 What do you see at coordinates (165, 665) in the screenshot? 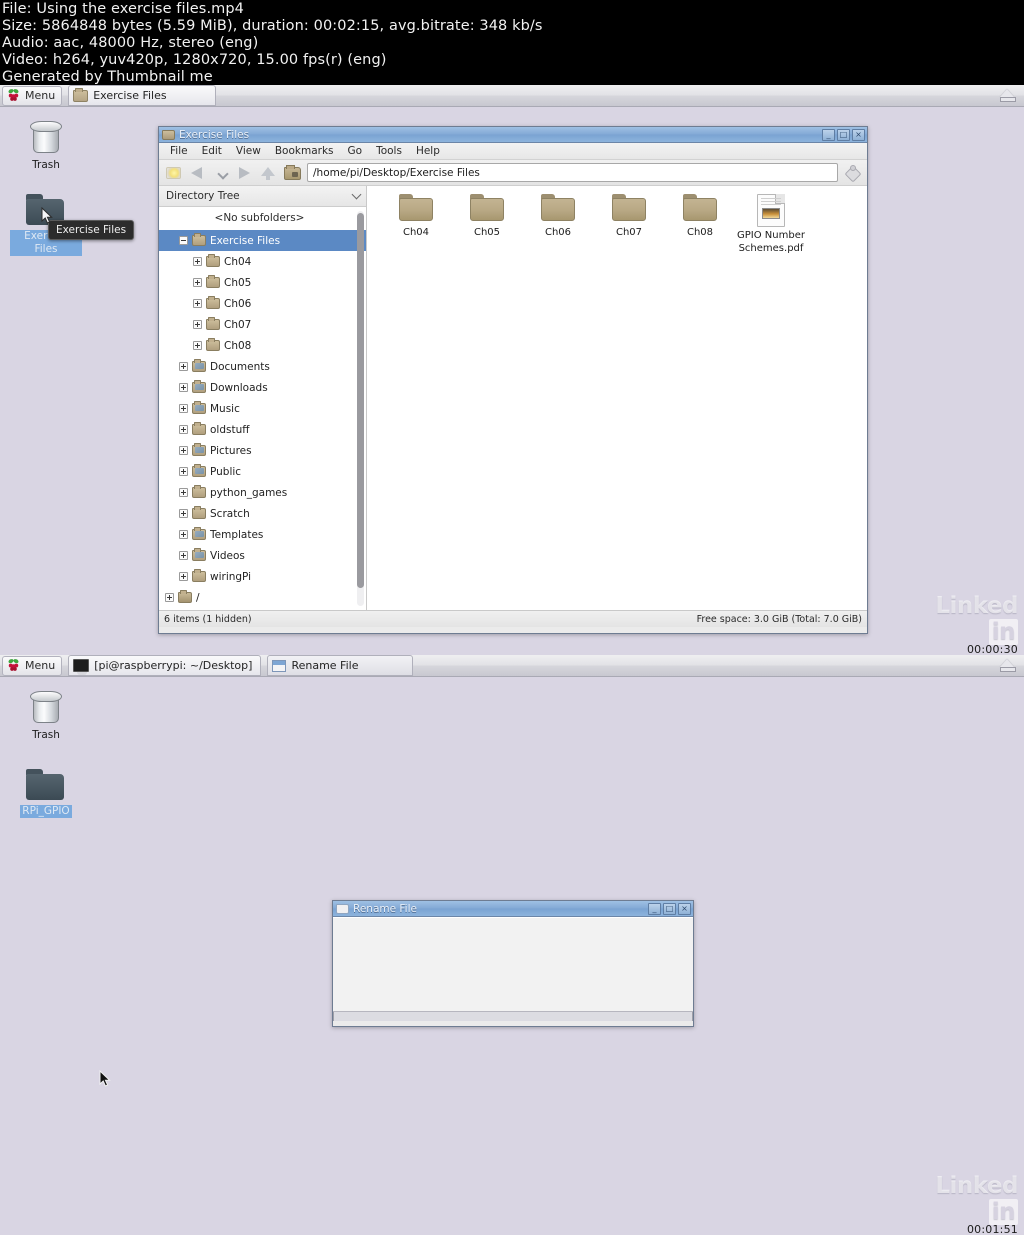
I see `taskbar-item-terminal: [pi@raspberrypi: ~/Desktop]` at bounding box center [165, 665].